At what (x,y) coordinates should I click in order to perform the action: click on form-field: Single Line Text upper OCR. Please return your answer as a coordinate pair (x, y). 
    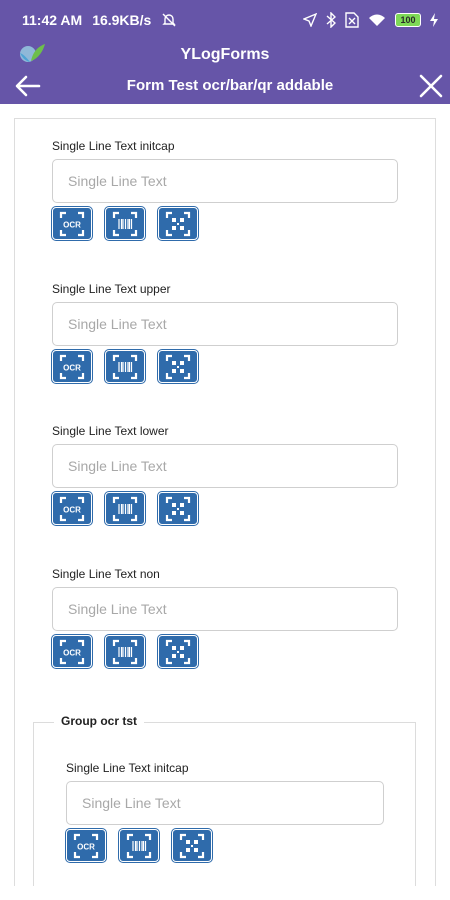
    Looking at the image, I should click on (225, 332).